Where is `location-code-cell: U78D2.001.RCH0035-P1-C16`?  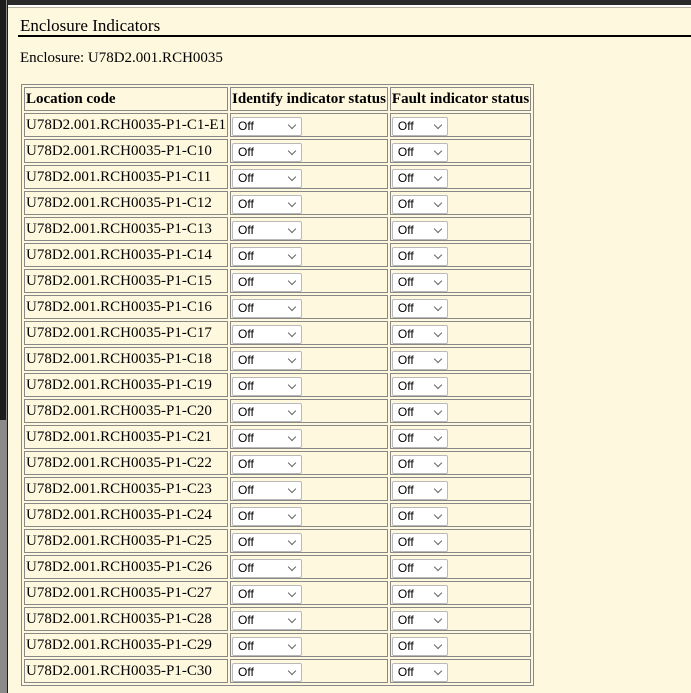 location-code-cell: U78D2.001.RCH0035-P1-C16 is located at coordinates (126, 307).